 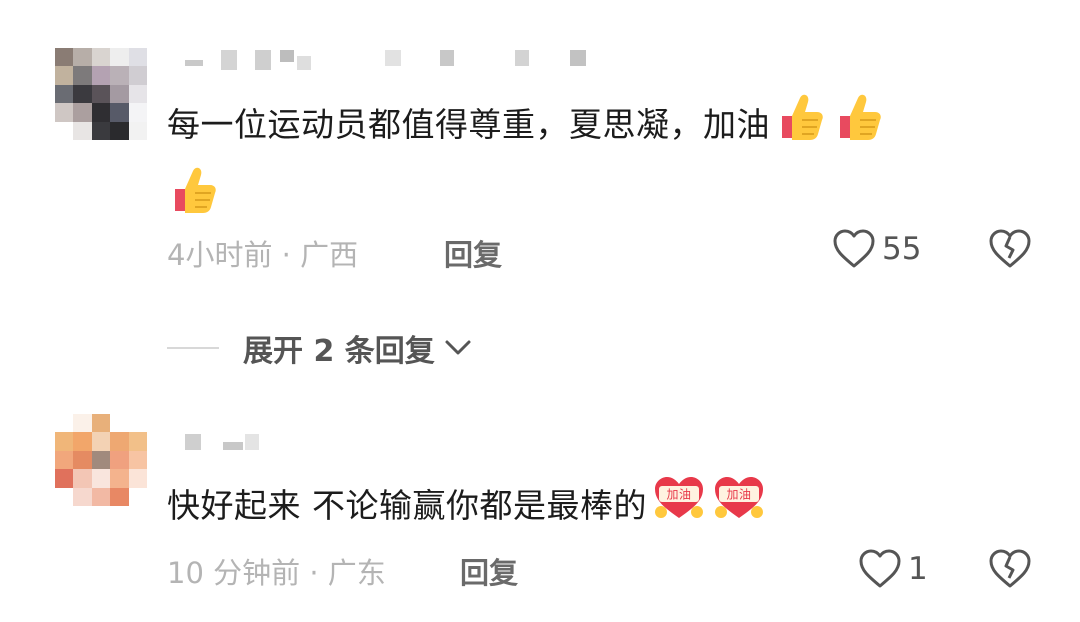 What do you see at coordinates (468, 124) in the screenshot?
I see `comment-text-content: 每一位运动员都值得尊重，夏思凝，加油` at bounding box center [468, 124].